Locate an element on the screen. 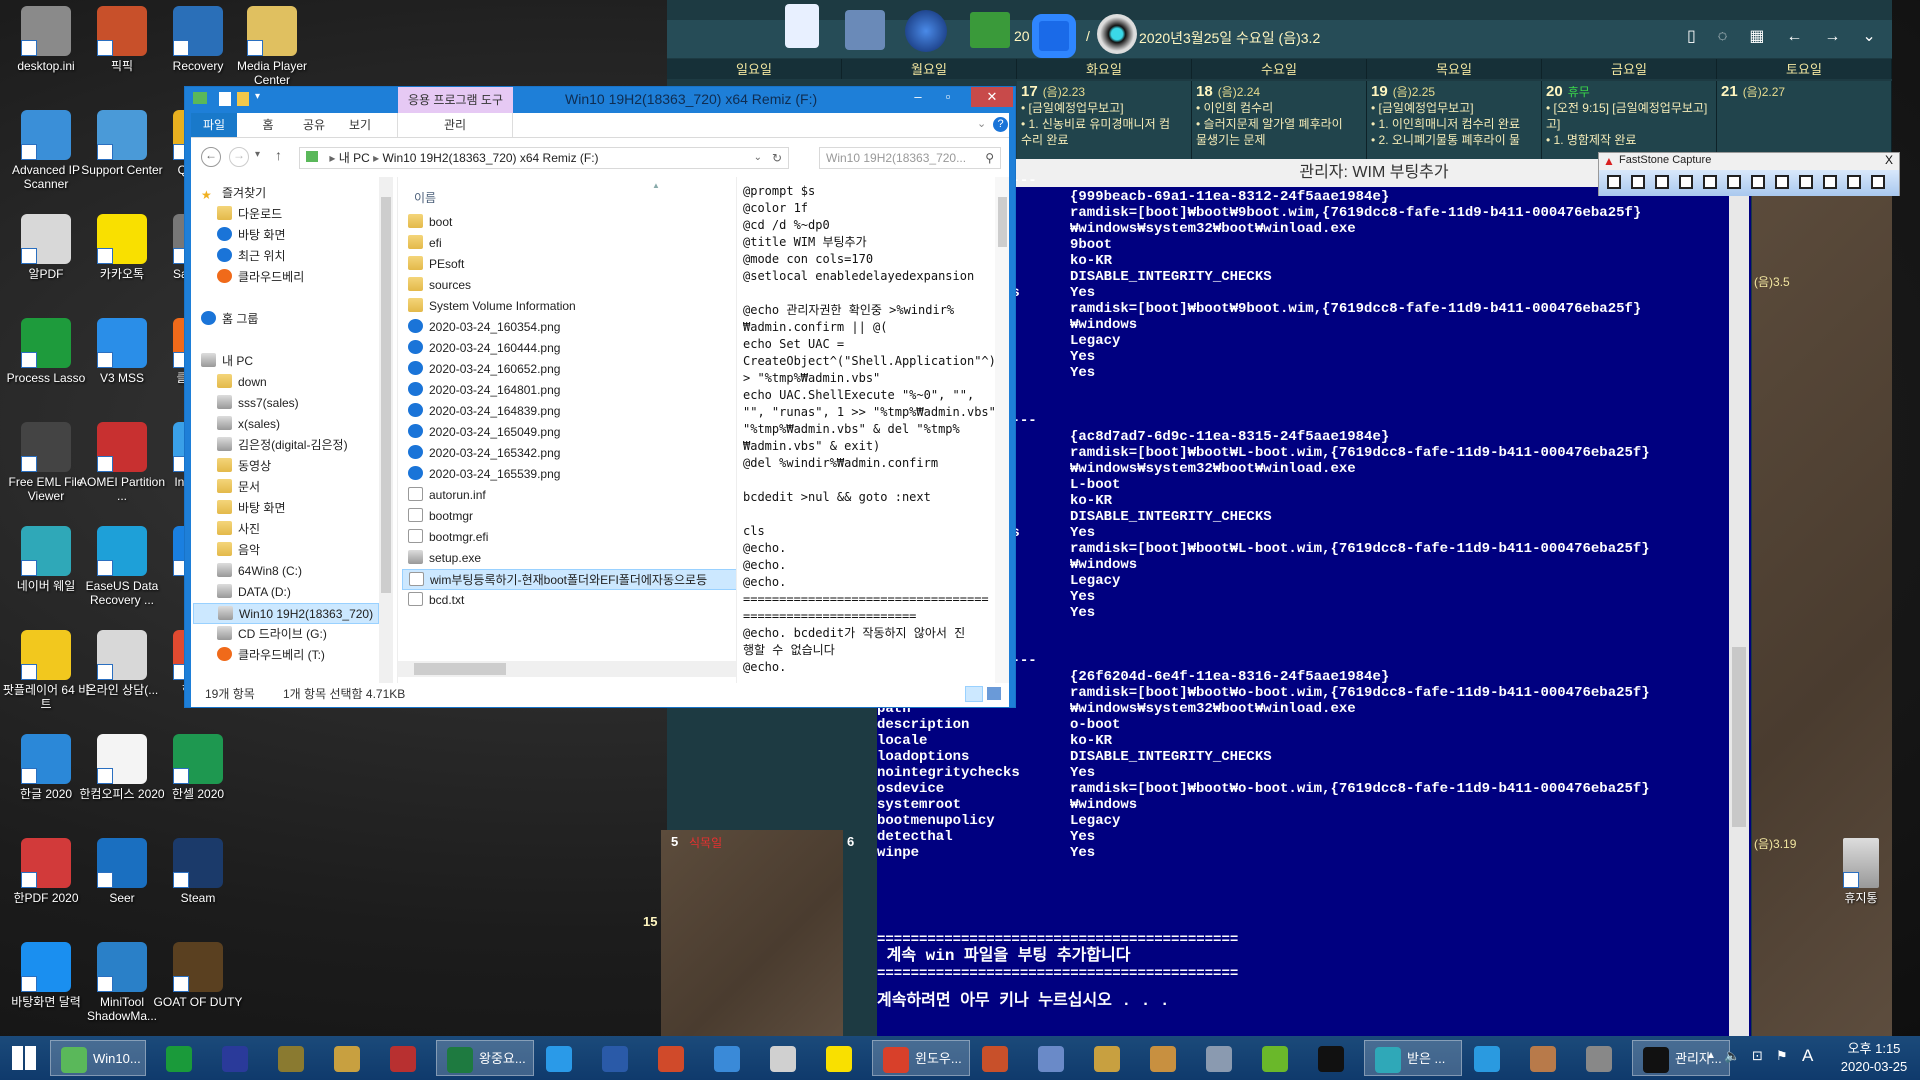  editor-capture-icon is located at coordinates (1878, 182).